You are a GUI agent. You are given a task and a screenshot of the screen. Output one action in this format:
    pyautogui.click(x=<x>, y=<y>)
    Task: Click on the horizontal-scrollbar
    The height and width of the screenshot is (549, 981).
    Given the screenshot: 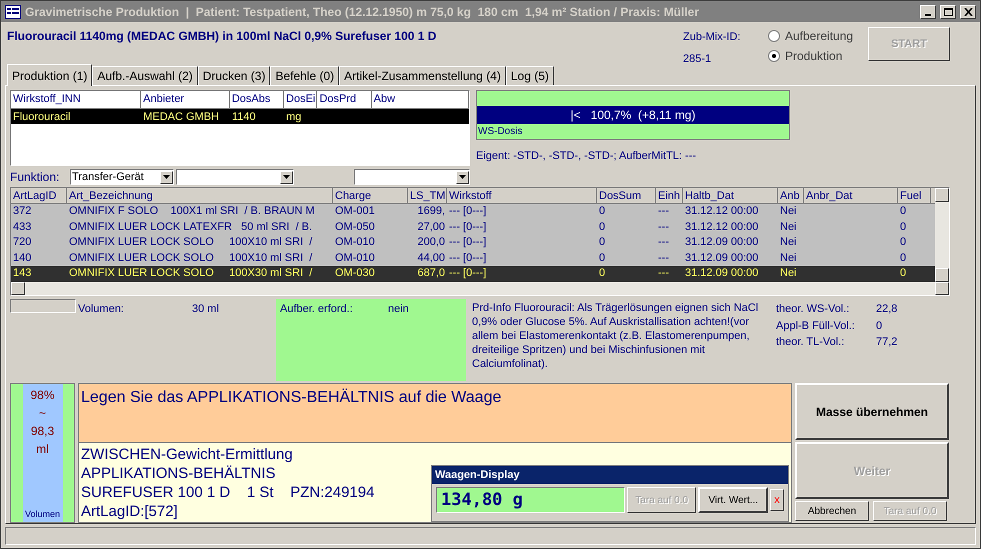 What is the action you would take?
    pyautogui.click(x=480, y=289)
    